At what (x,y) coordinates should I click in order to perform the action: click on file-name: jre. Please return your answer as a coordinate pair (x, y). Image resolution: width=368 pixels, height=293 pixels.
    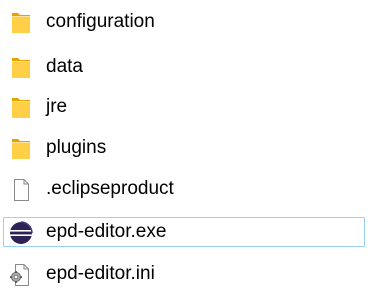
    Looking at the image, I should click on (57, 106).